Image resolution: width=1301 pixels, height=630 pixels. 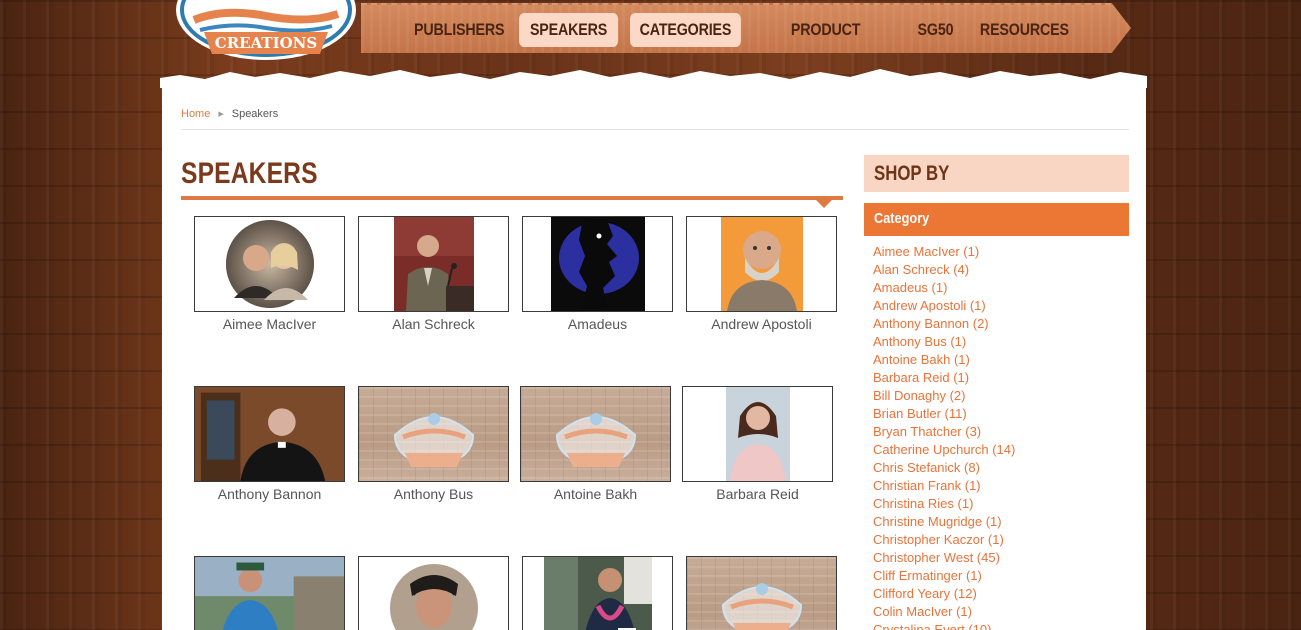 What do you see at coordinates (255, 114) in the screenshot?
I see `breadcrumb-current: Speakers` at bounding box center [255, 114].